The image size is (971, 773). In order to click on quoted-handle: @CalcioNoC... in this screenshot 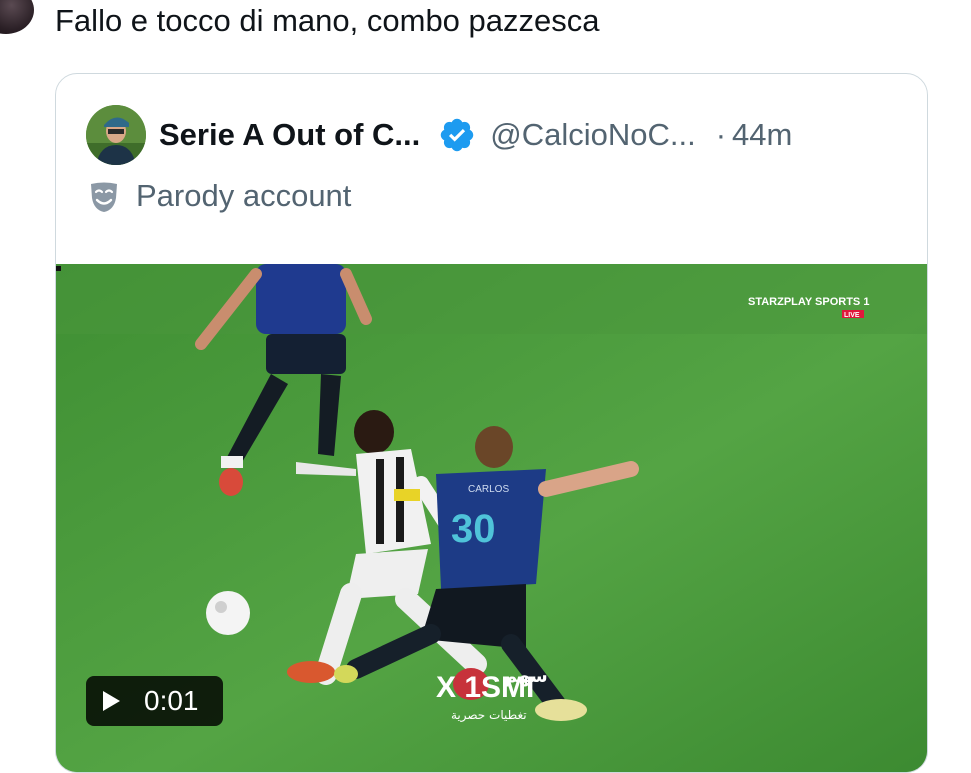, I will do `click(592, 135)`.